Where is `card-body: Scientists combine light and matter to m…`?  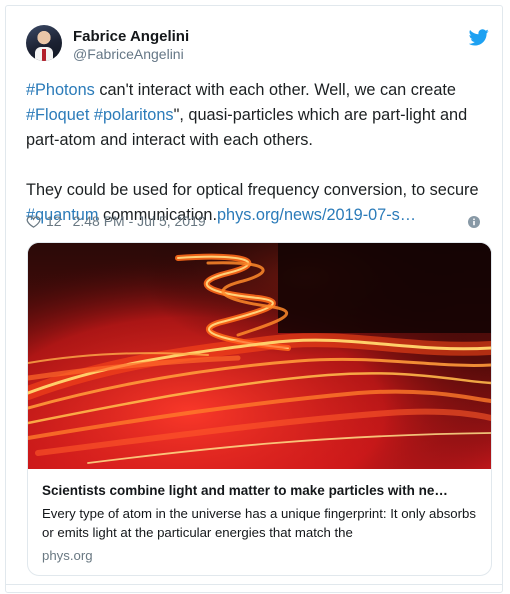
card-body: Scientists combine light and matter to m… is located at coordinates (259, 516).